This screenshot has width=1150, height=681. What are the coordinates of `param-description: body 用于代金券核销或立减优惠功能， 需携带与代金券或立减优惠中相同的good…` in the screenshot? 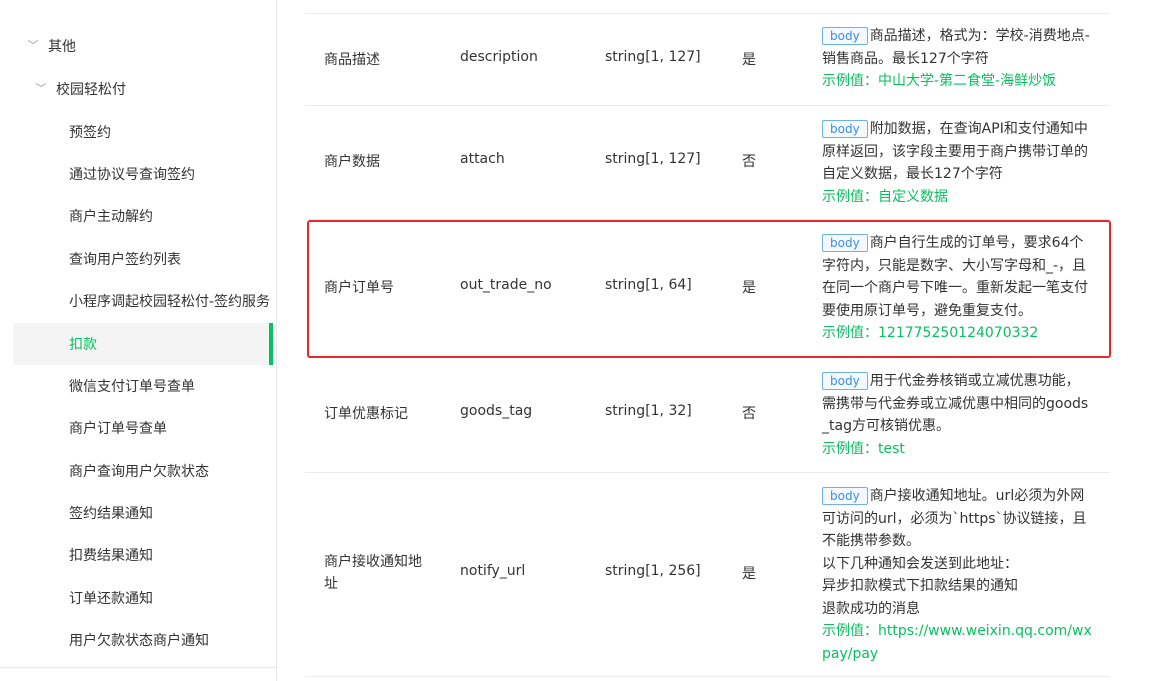 It's located at (958, 415).